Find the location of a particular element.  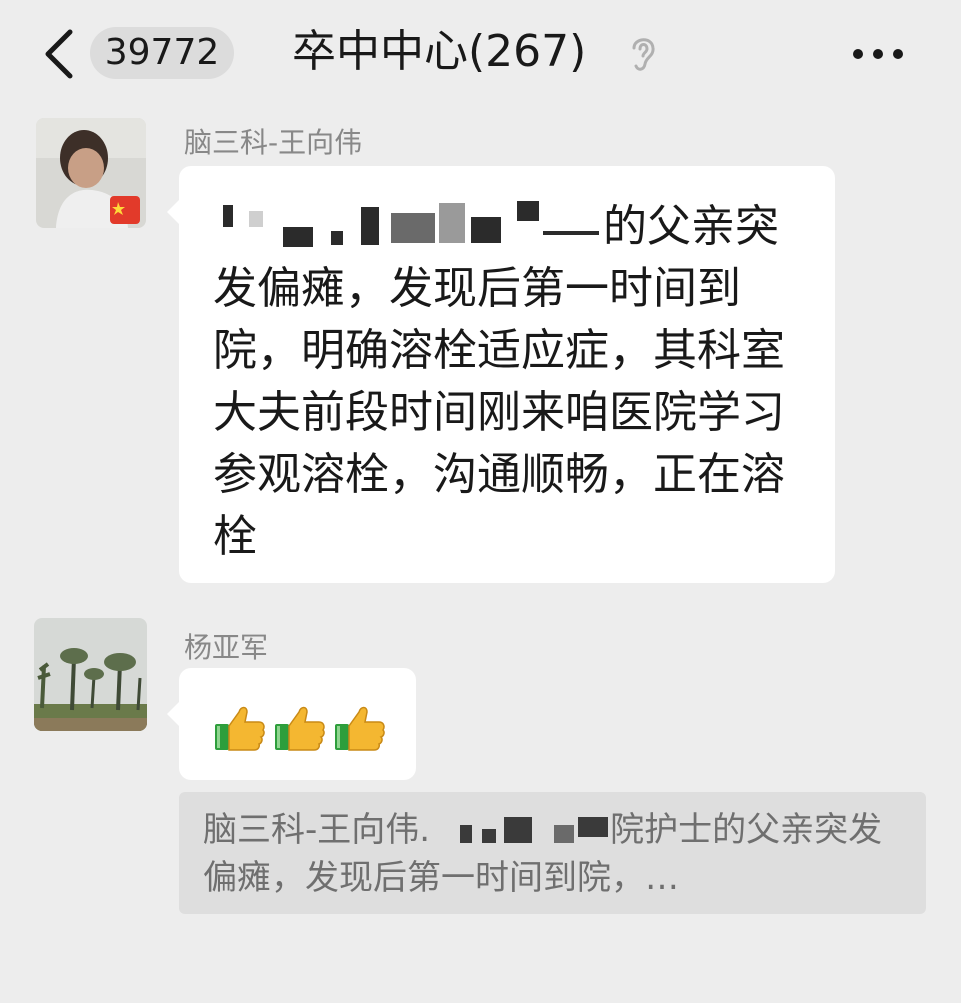

sender-name: 脑三科-王向伟 is located at coordinates (273, 142).